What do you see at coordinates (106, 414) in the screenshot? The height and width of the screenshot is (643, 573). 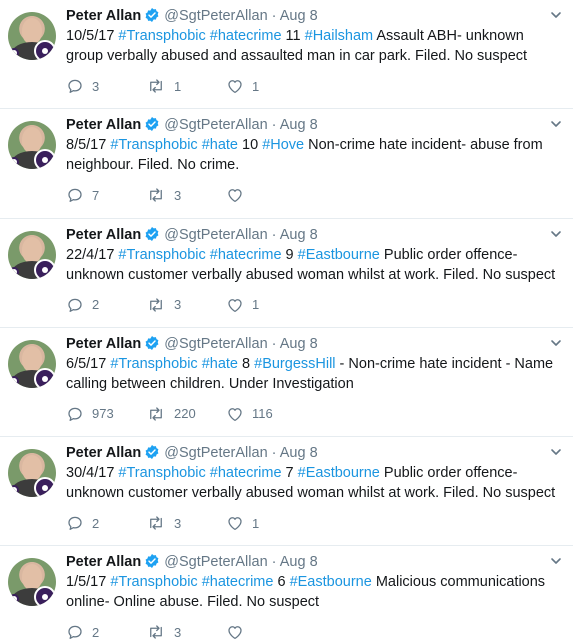 I see `reply-button: 973` at bounding box center [106, 414].